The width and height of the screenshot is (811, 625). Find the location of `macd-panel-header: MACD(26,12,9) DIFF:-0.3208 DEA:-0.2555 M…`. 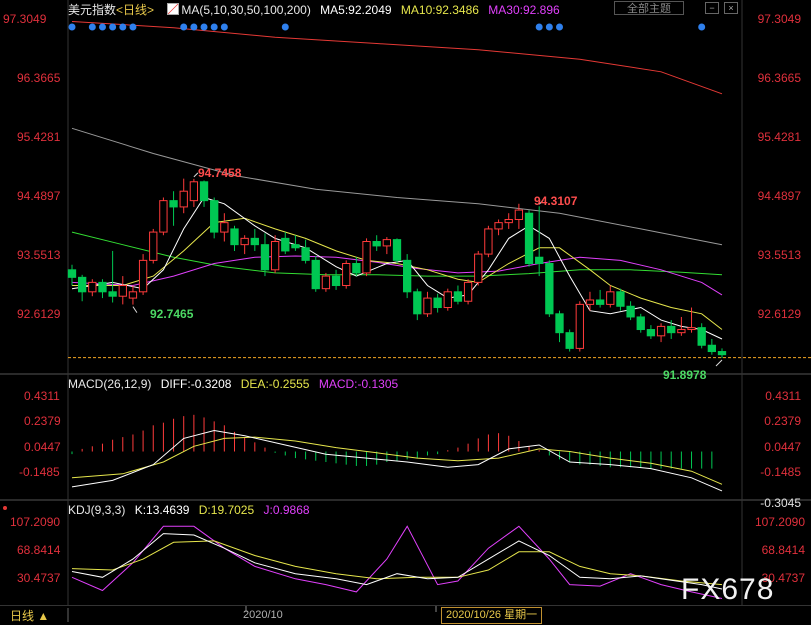

macd-panel-header: MACD(26,12,9) DIFF:-0.3208 DEA:-0.2555 M… is located at coordinates (236, 384).